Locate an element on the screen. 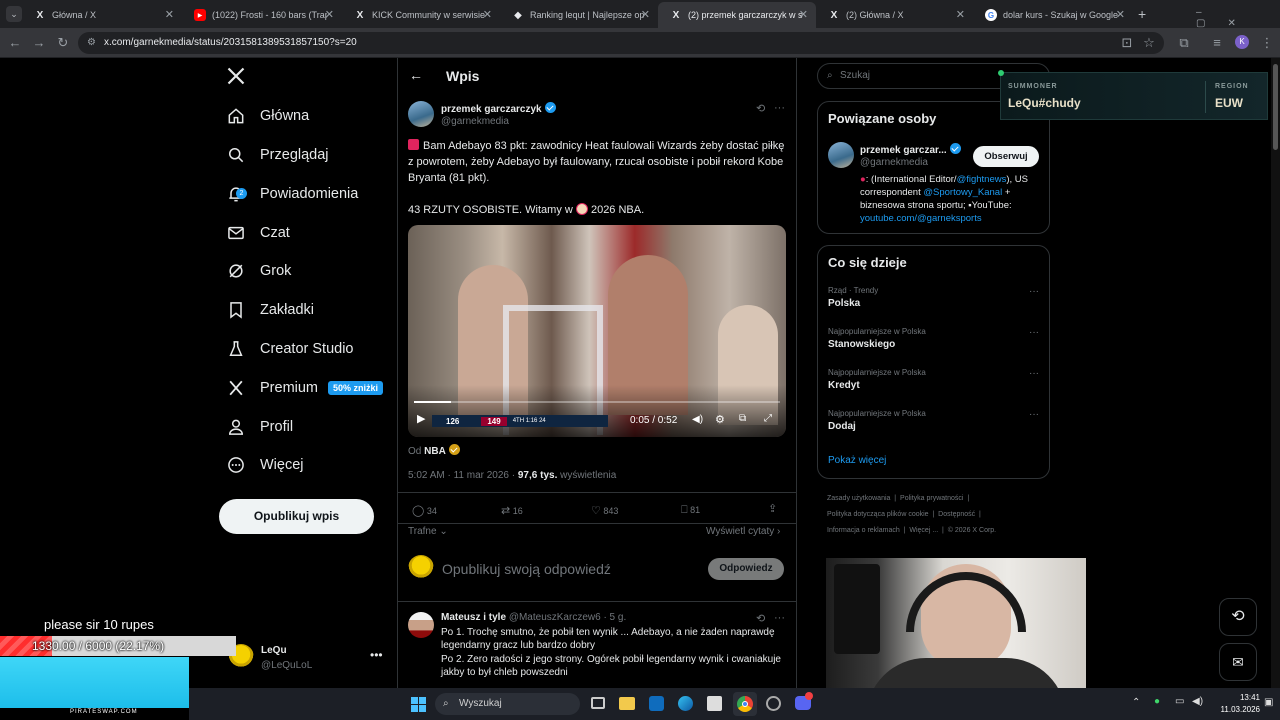 The height and width of the screenshot is (720, 1280). edge-icon is located at coordinates (685, 703).